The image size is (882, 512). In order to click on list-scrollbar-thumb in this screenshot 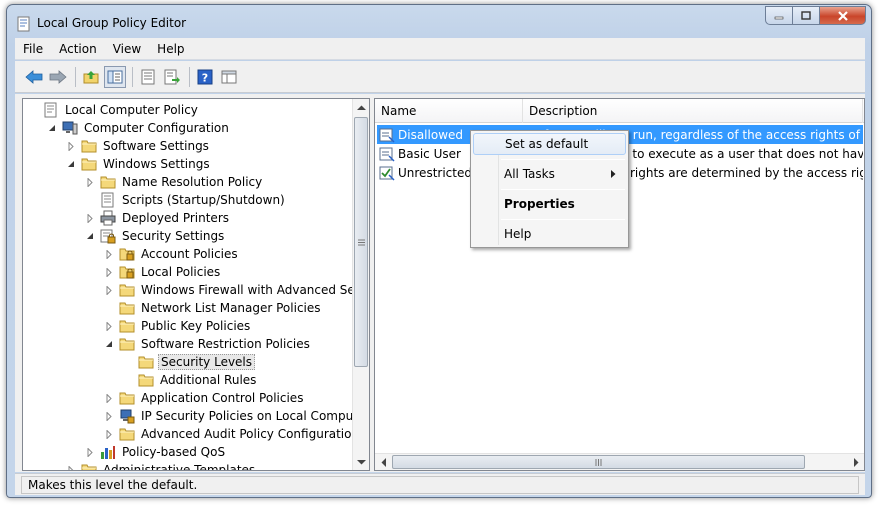, I will do `click(598, 462)`.